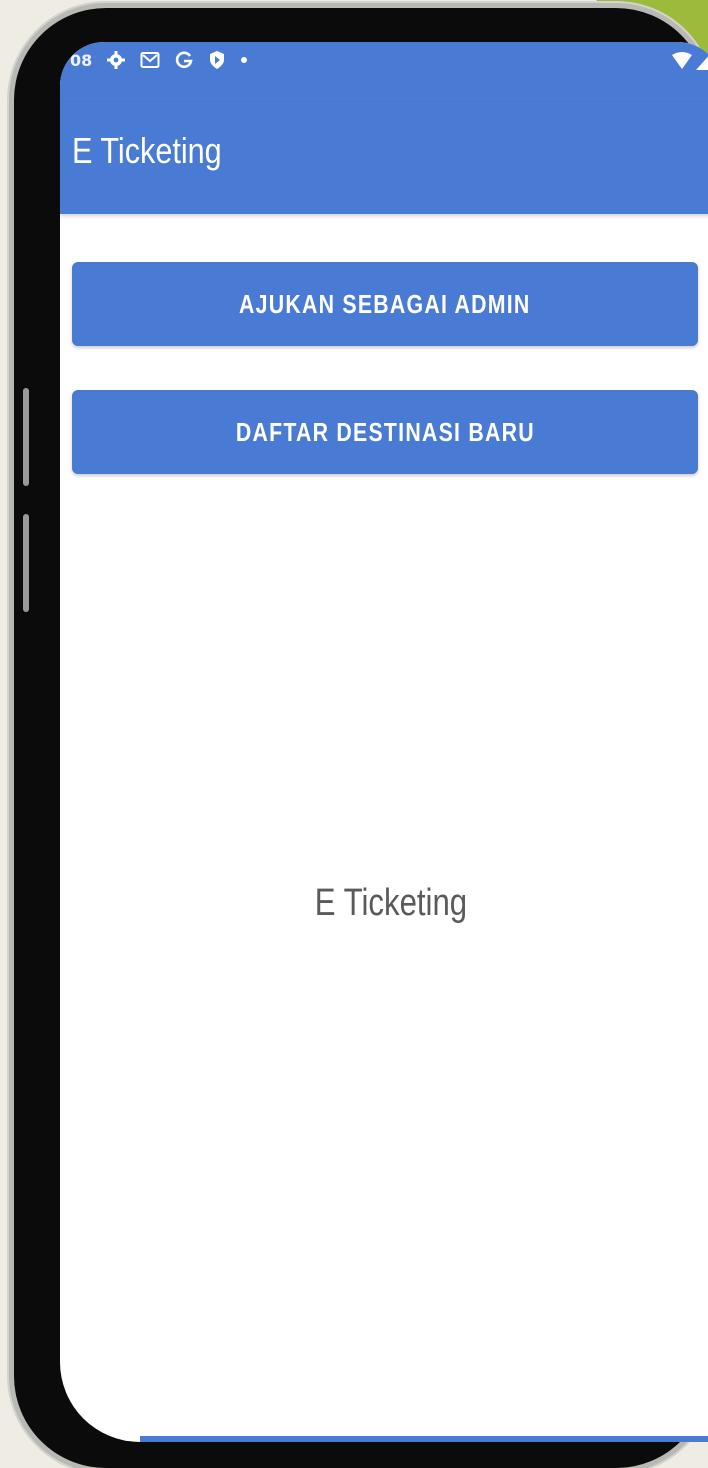 Image resolution: width=708 pixels, height=1468 pixels. What do you see at coordinates (384, 72) in the screenshot?
I see `status-bar: 08` at bounding box center [384, 72].